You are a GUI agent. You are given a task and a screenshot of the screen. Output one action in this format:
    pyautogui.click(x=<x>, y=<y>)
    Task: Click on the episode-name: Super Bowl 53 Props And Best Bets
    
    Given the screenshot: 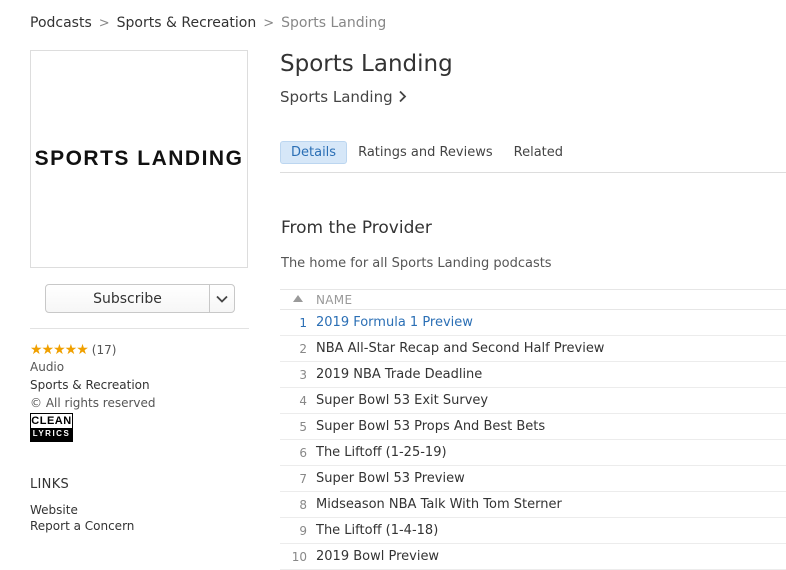 What is the action you would take?
    pyautogui.click(x=431, y=426)
    